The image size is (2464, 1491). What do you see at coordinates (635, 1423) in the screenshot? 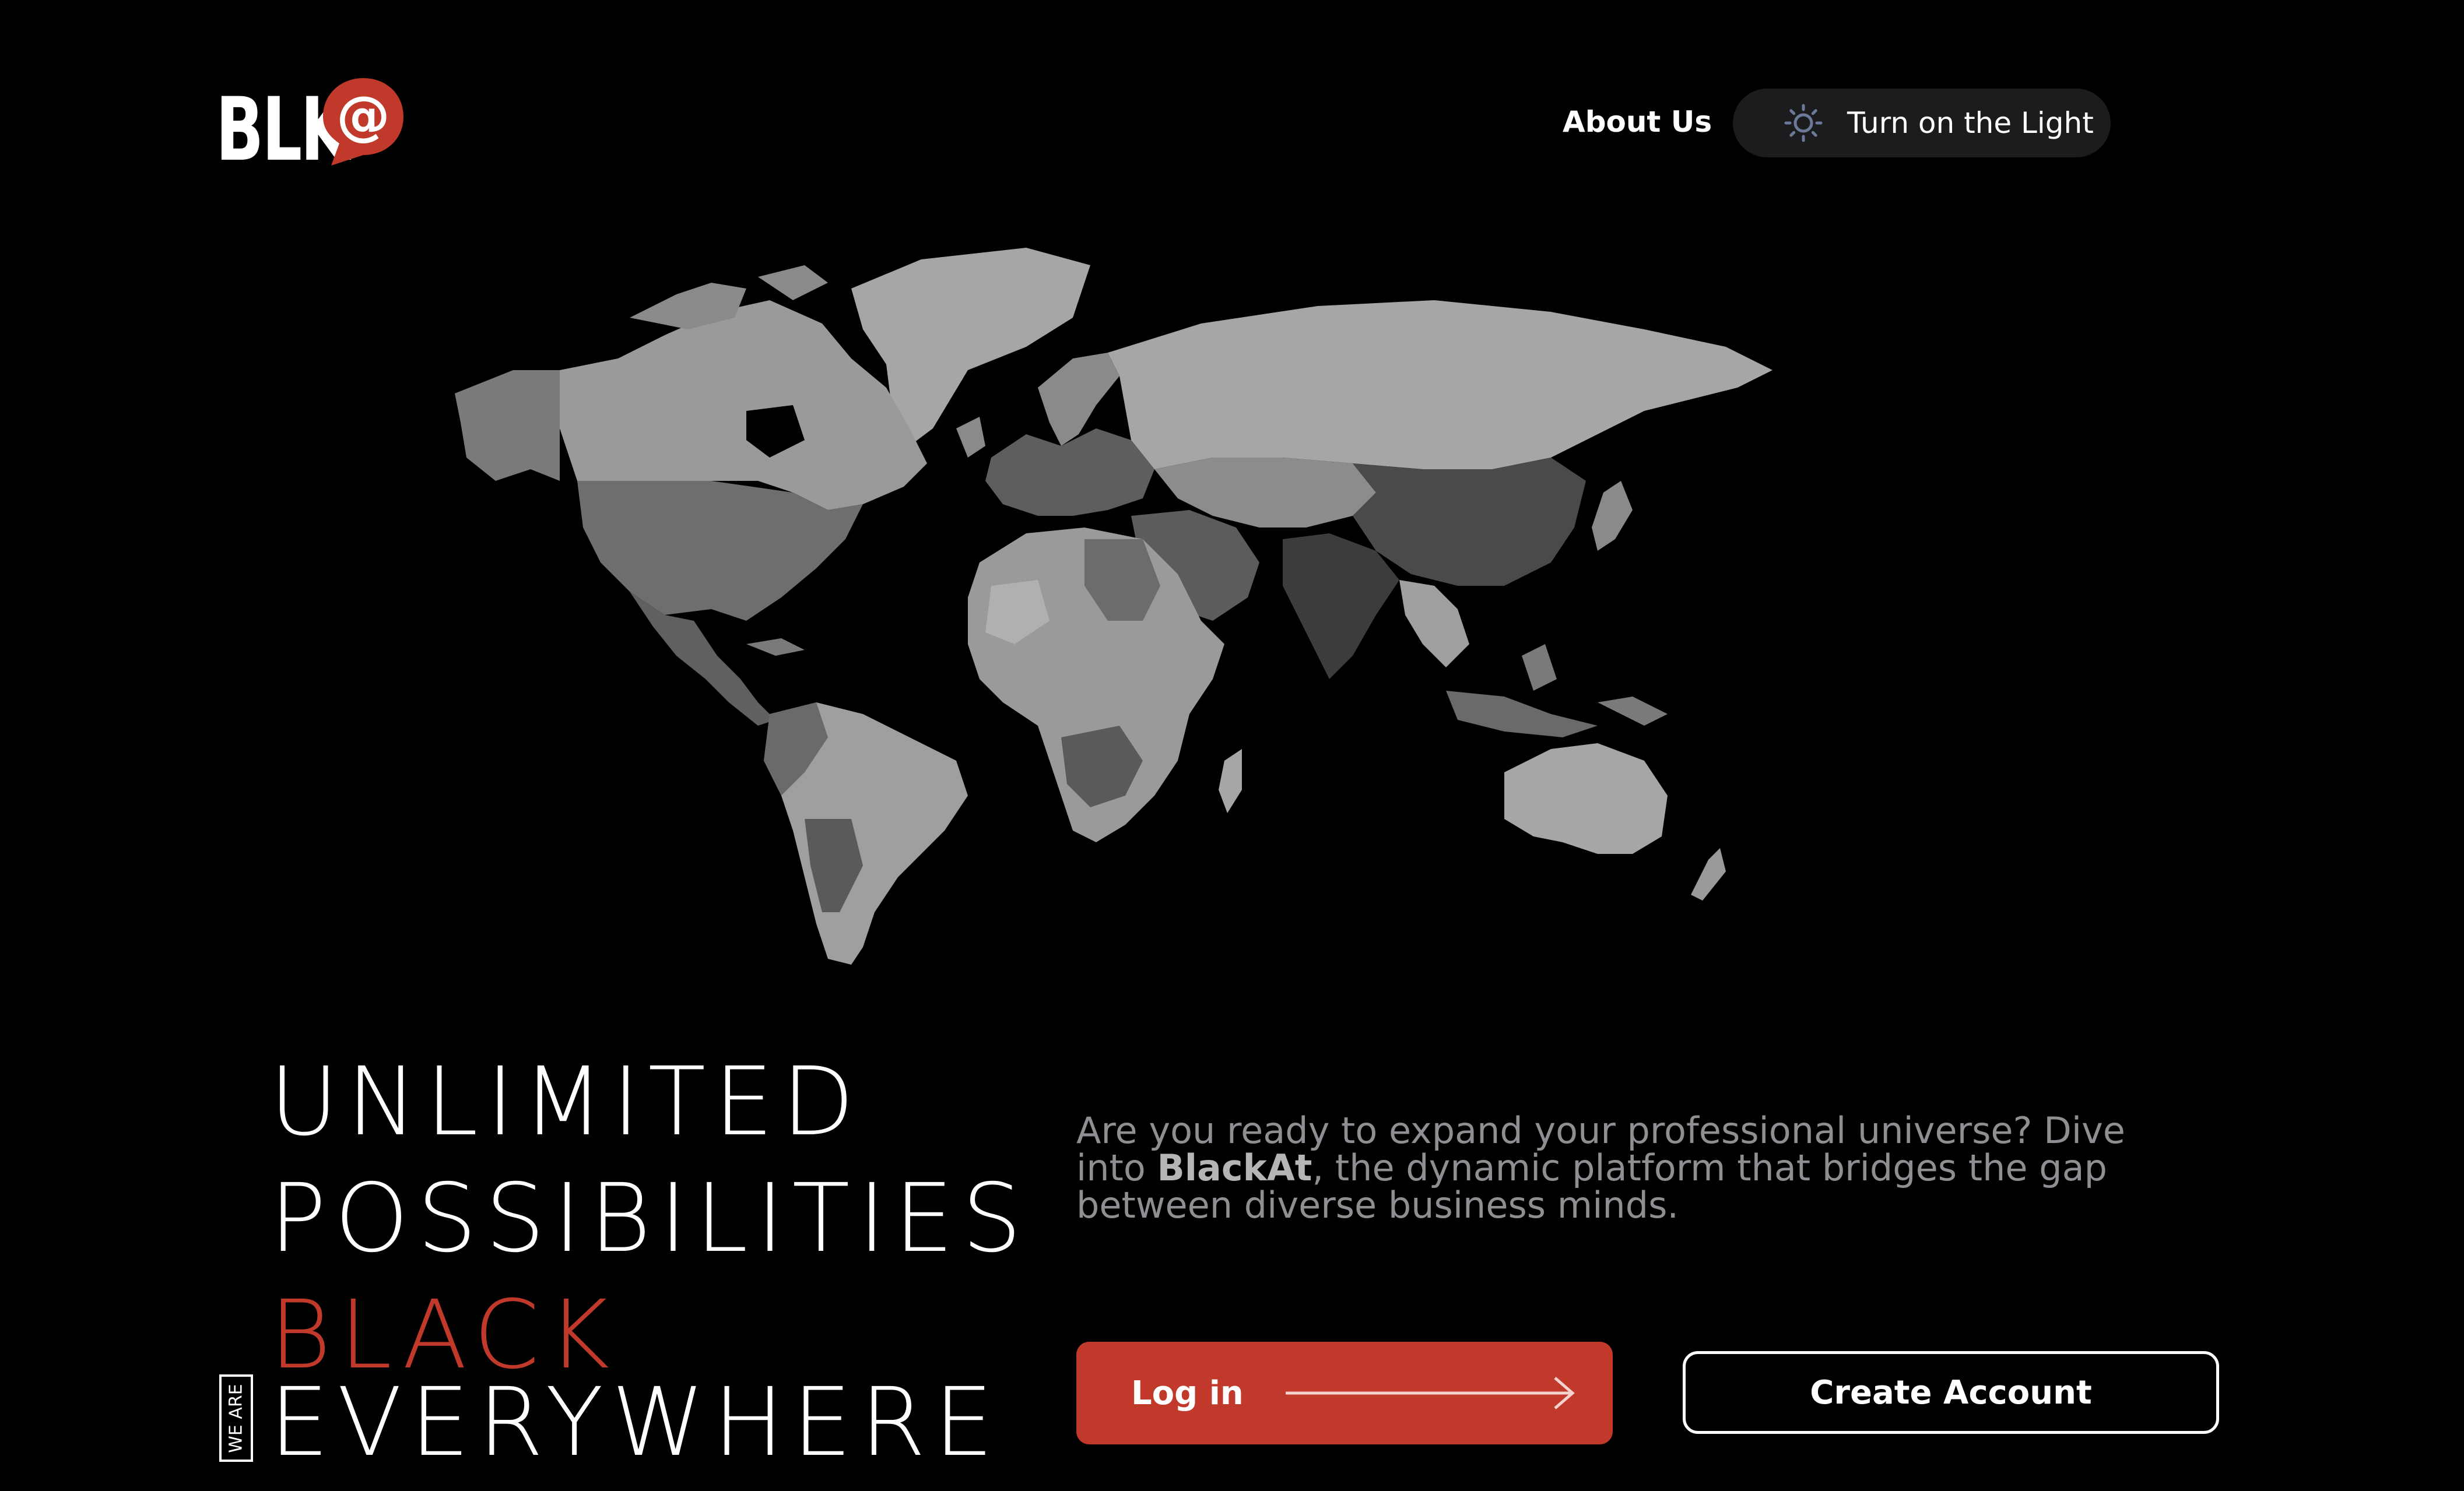
I see `headline-line-everywhere: EVERYWHERE` at bounding box center [635, 1423].